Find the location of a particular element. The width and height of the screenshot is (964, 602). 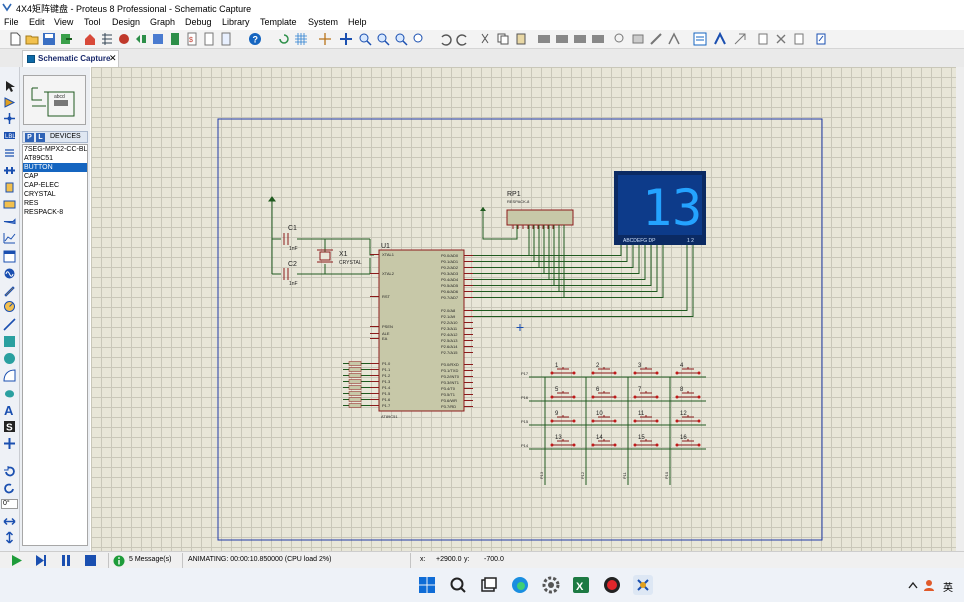

play-icon is located at coordinates (17, 560).